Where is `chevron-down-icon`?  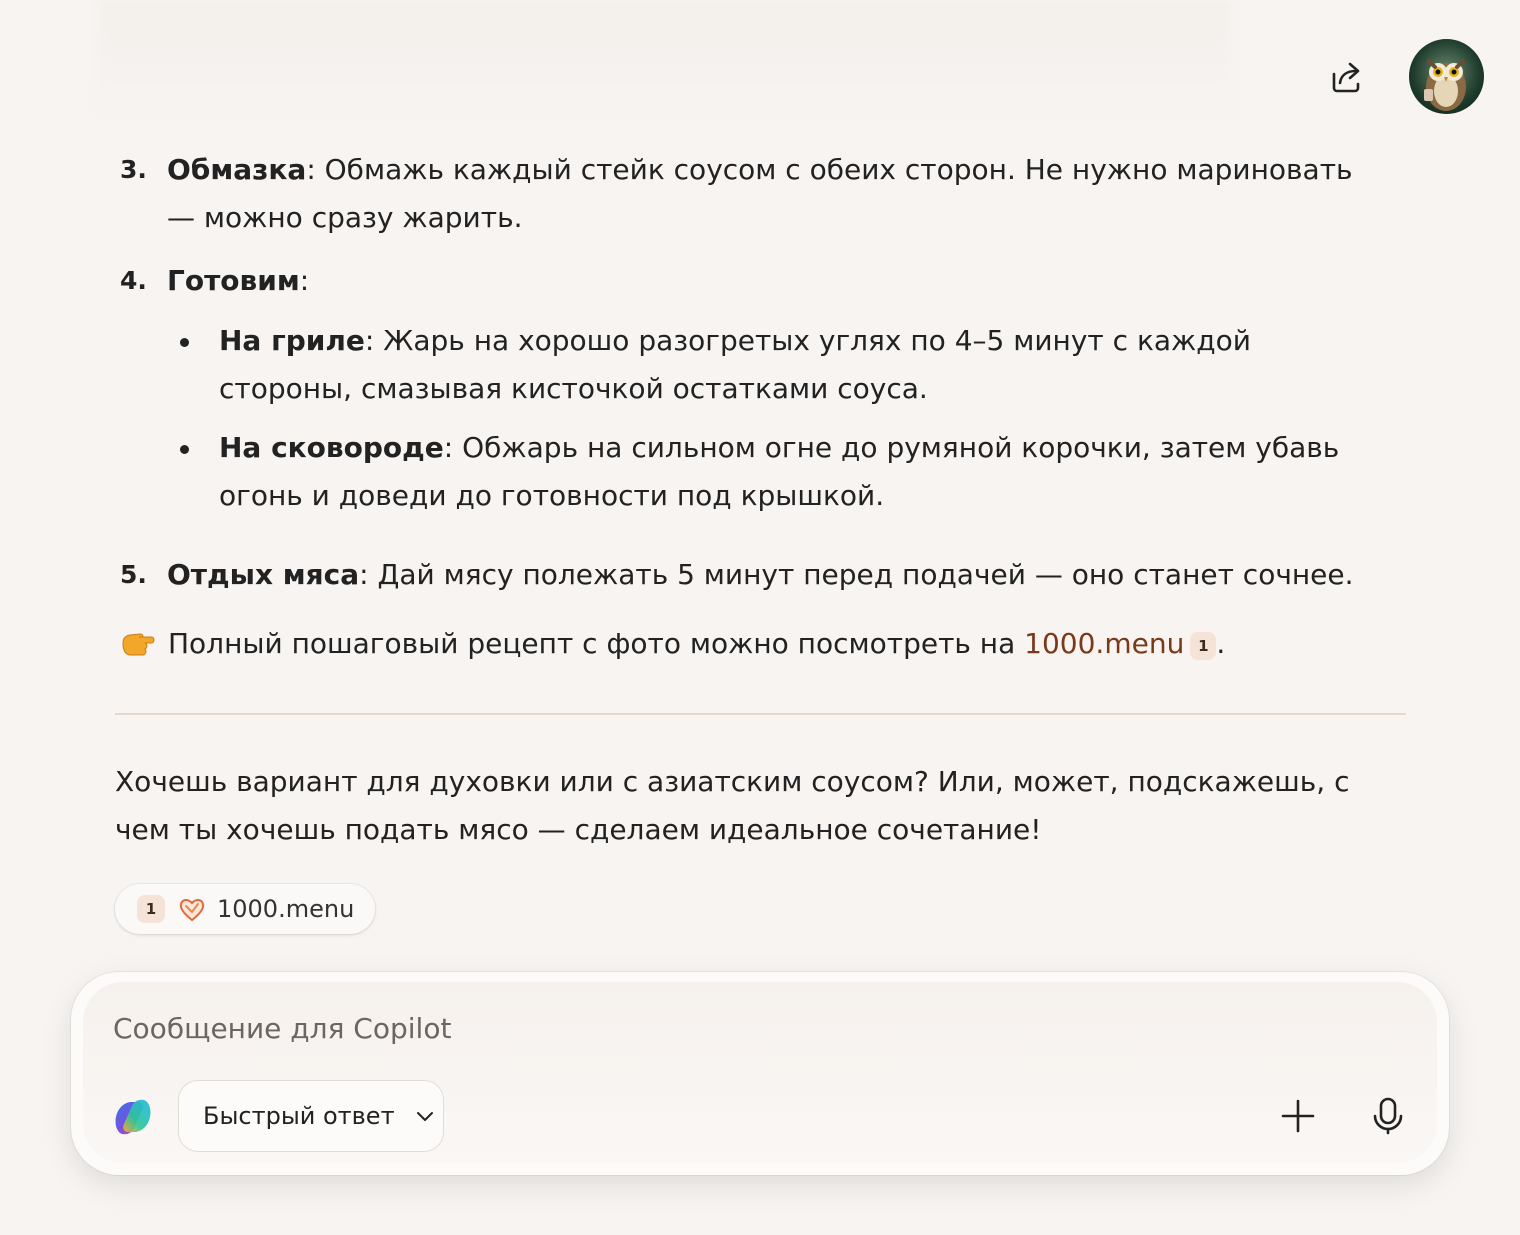
chevron-down-icon is located at coordinates (424, 1116).